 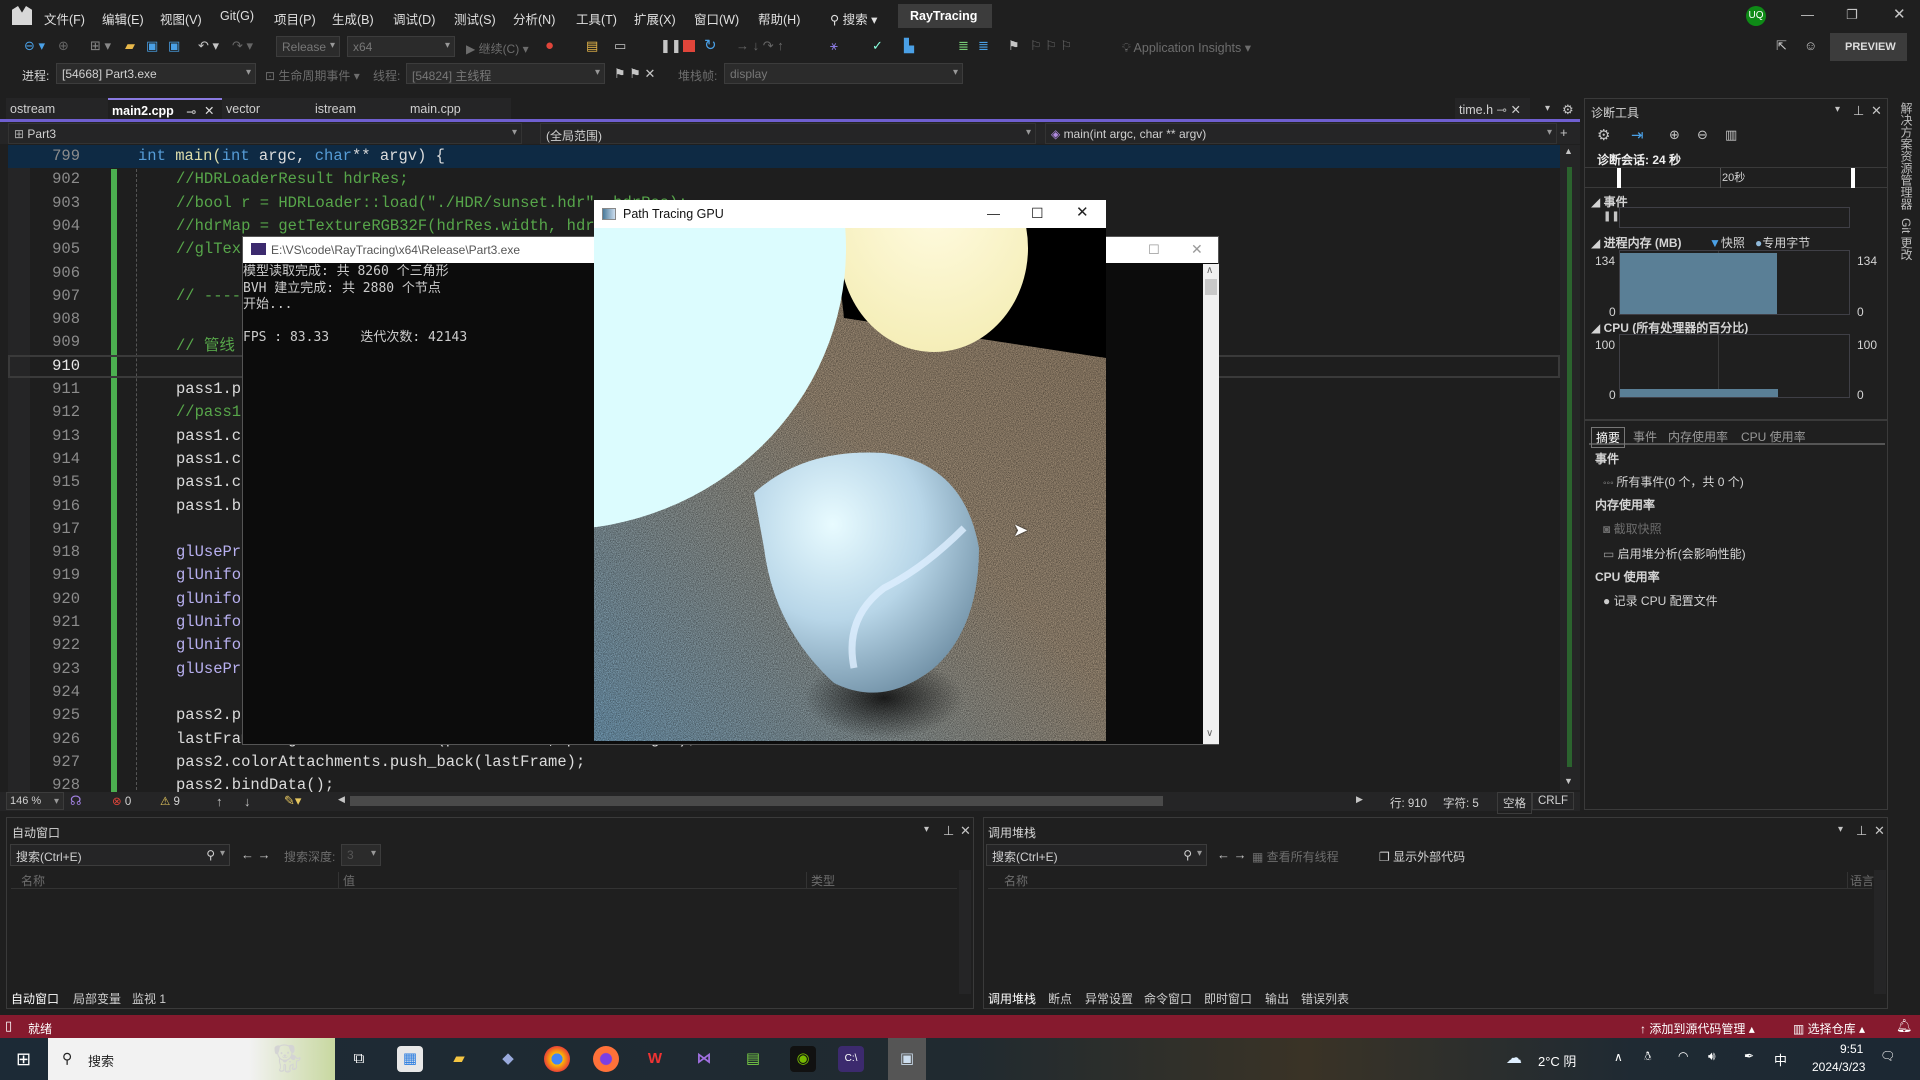 I want to click on flag-icon: ⚑ ⚑ ✕, so click(x=634, y=73).